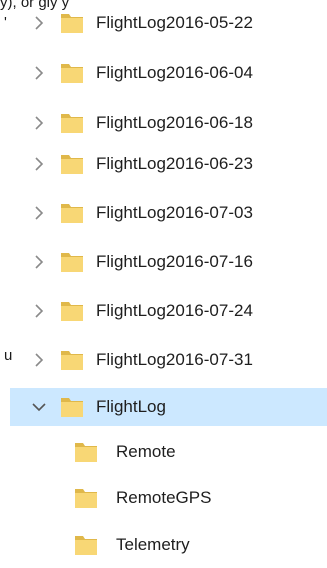 The image size is (327, 568). I want to click on tree-item-label: RemoteGPS, so click(164, 497).